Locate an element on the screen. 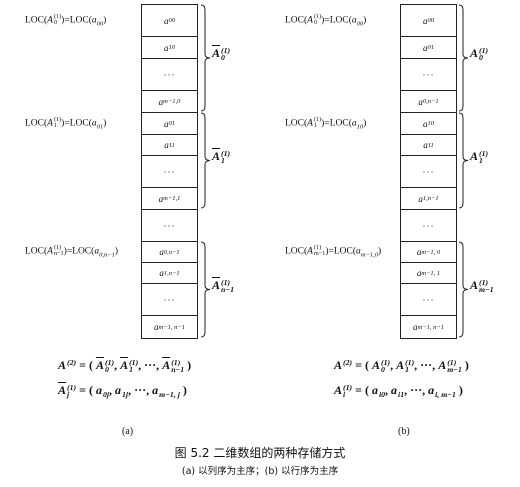 This screenshot has width=520, height=487. sup-sub: (1) m−1 is located at coordinates (319, 251).